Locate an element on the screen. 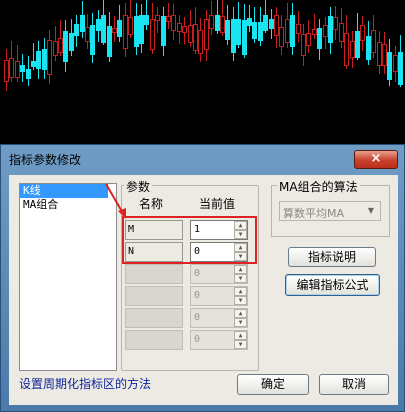 This screenshot has height=412, width=405. red-arrow-icon is located at coordinates (115, 201).